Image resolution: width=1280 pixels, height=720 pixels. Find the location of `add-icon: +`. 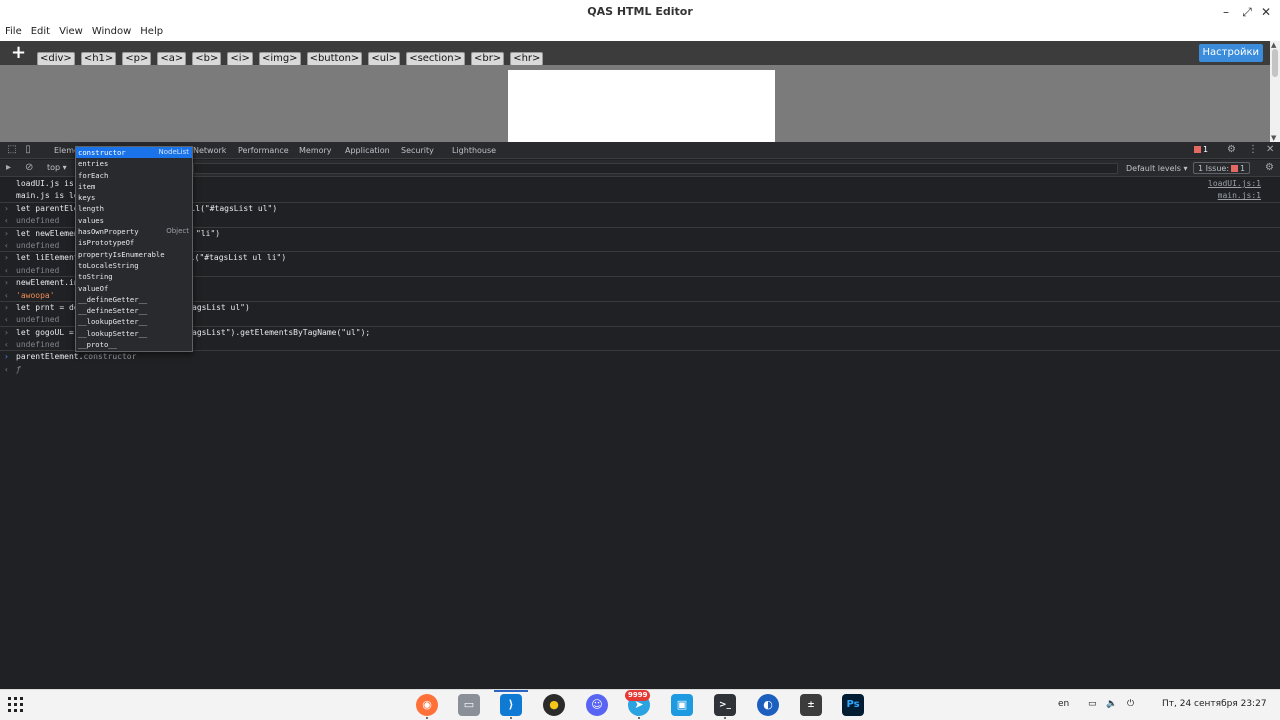

add-icon: + is located at coordinates (18, 53).